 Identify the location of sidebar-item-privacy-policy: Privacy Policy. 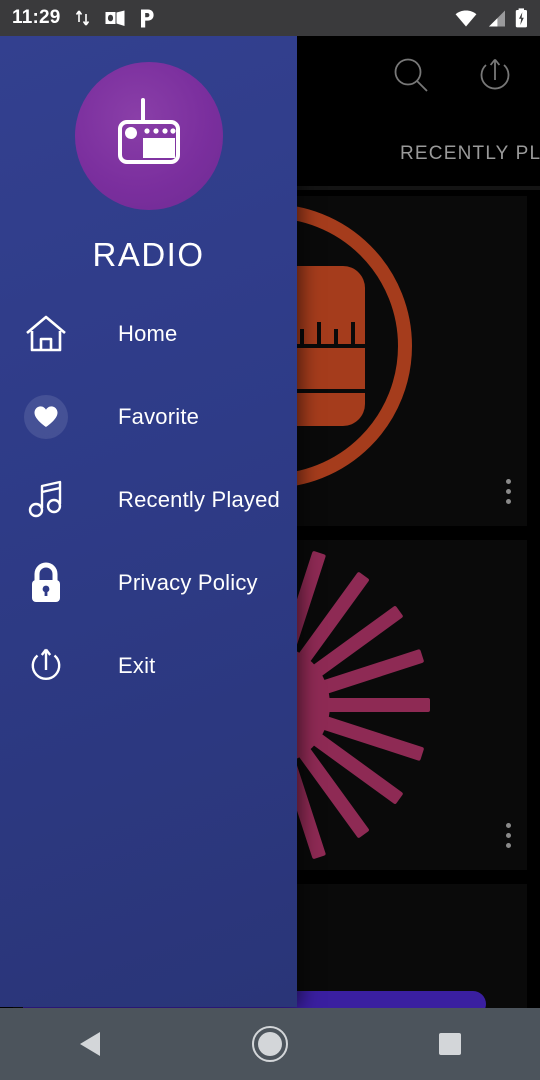
(148, 582).